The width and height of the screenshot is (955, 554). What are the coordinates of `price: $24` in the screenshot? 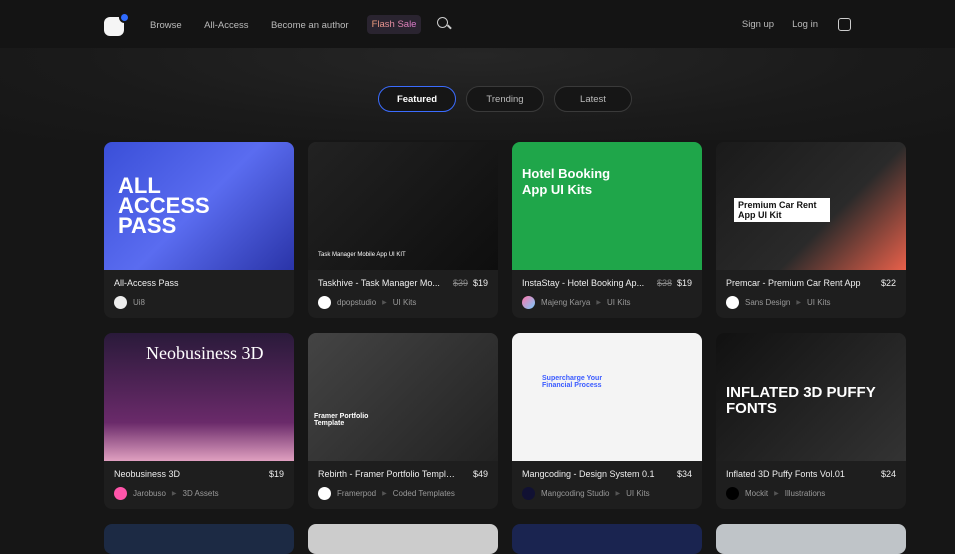 It's located at (888, 474).